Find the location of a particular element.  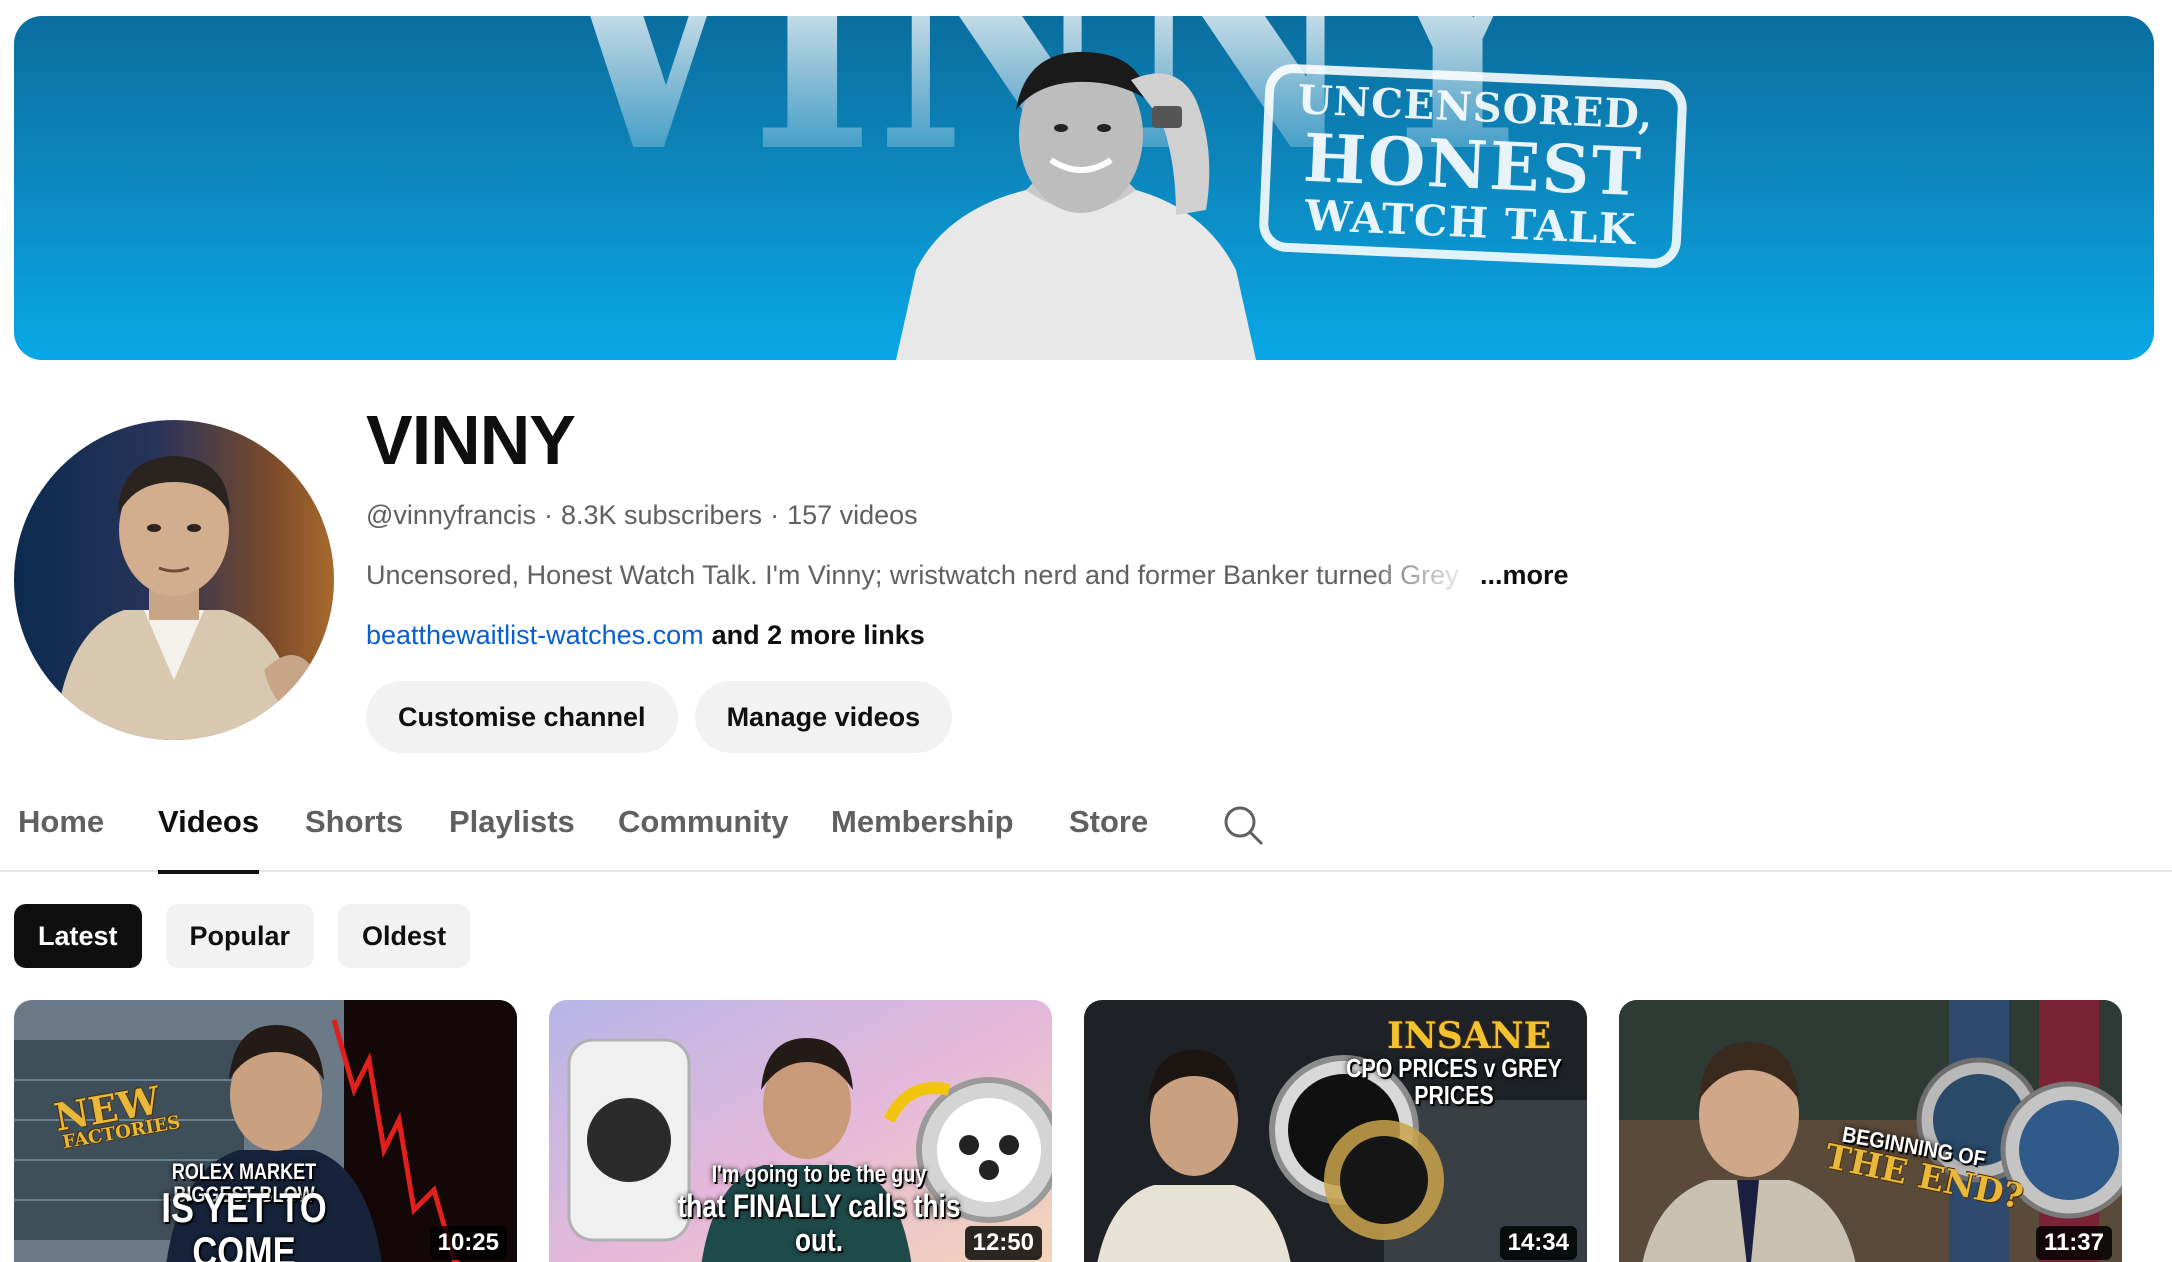

header-buttons: Customise channel Manage videos is located at coordinates (659, 717).